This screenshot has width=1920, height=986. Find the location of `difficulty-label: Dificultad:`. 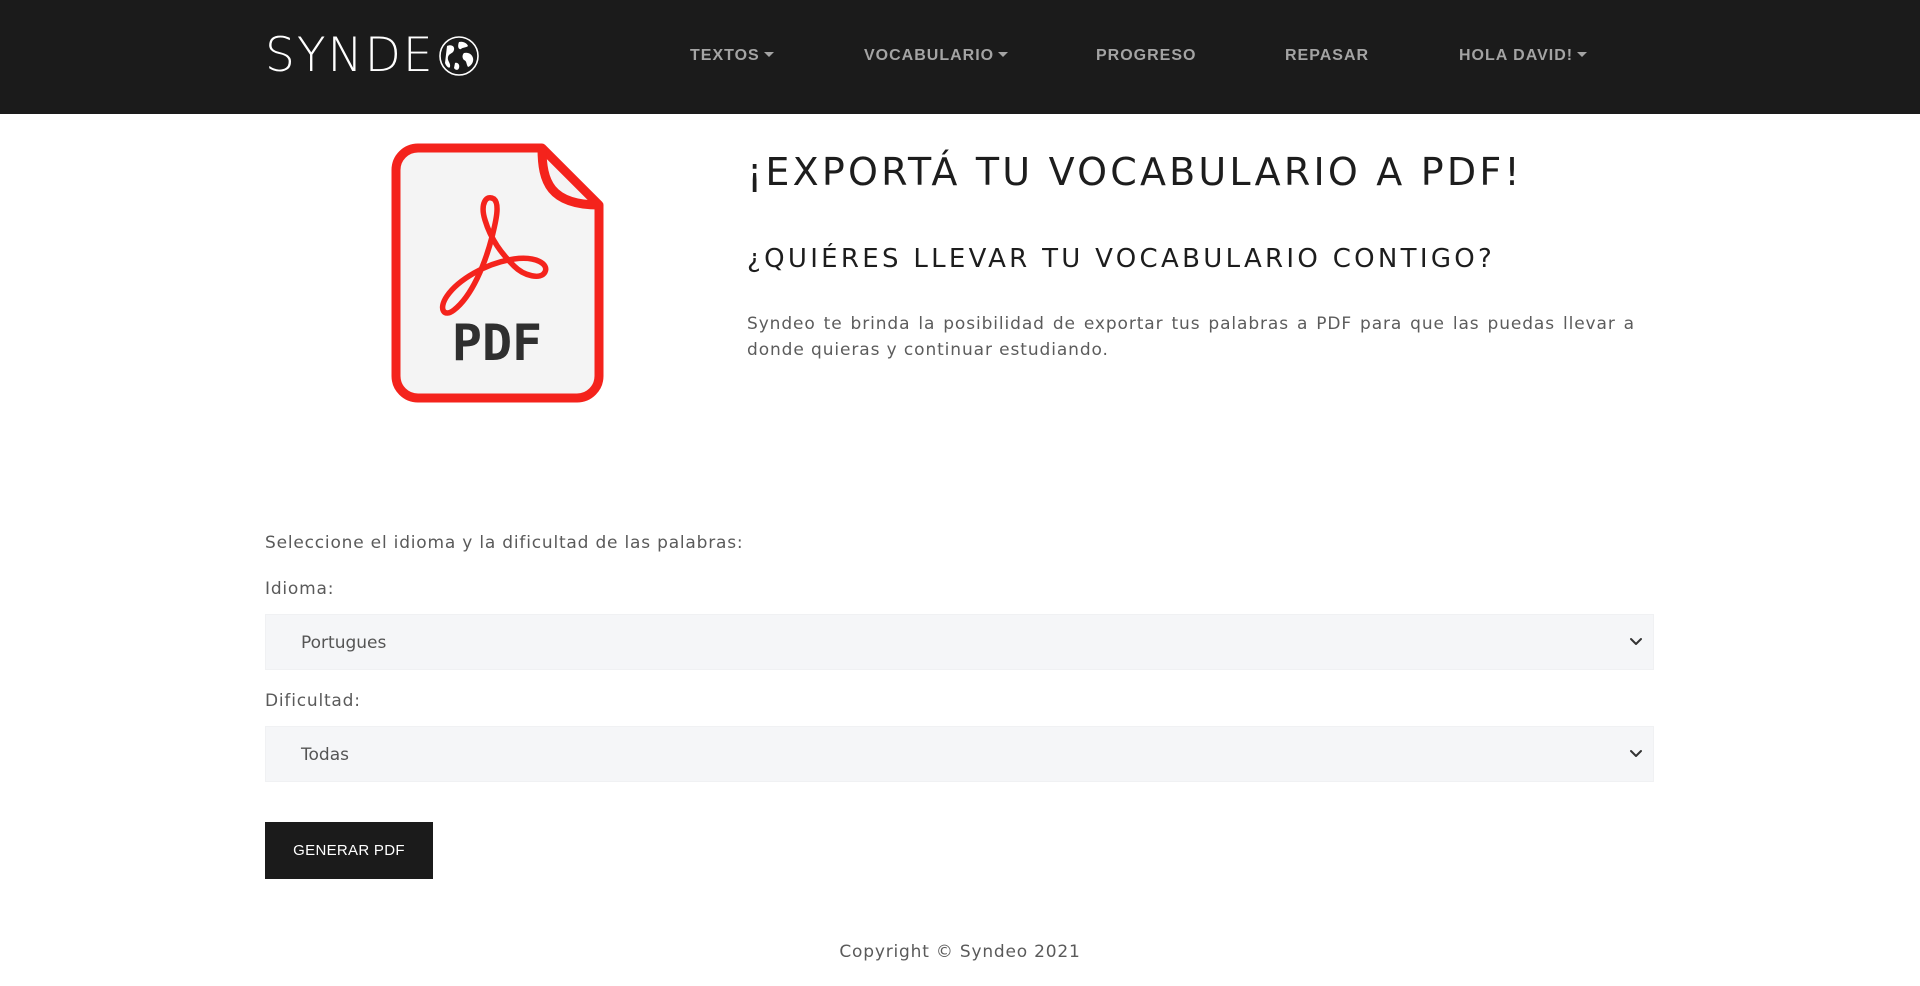

difficulty-label: Dificultad: is located at coordinates (313, 701).